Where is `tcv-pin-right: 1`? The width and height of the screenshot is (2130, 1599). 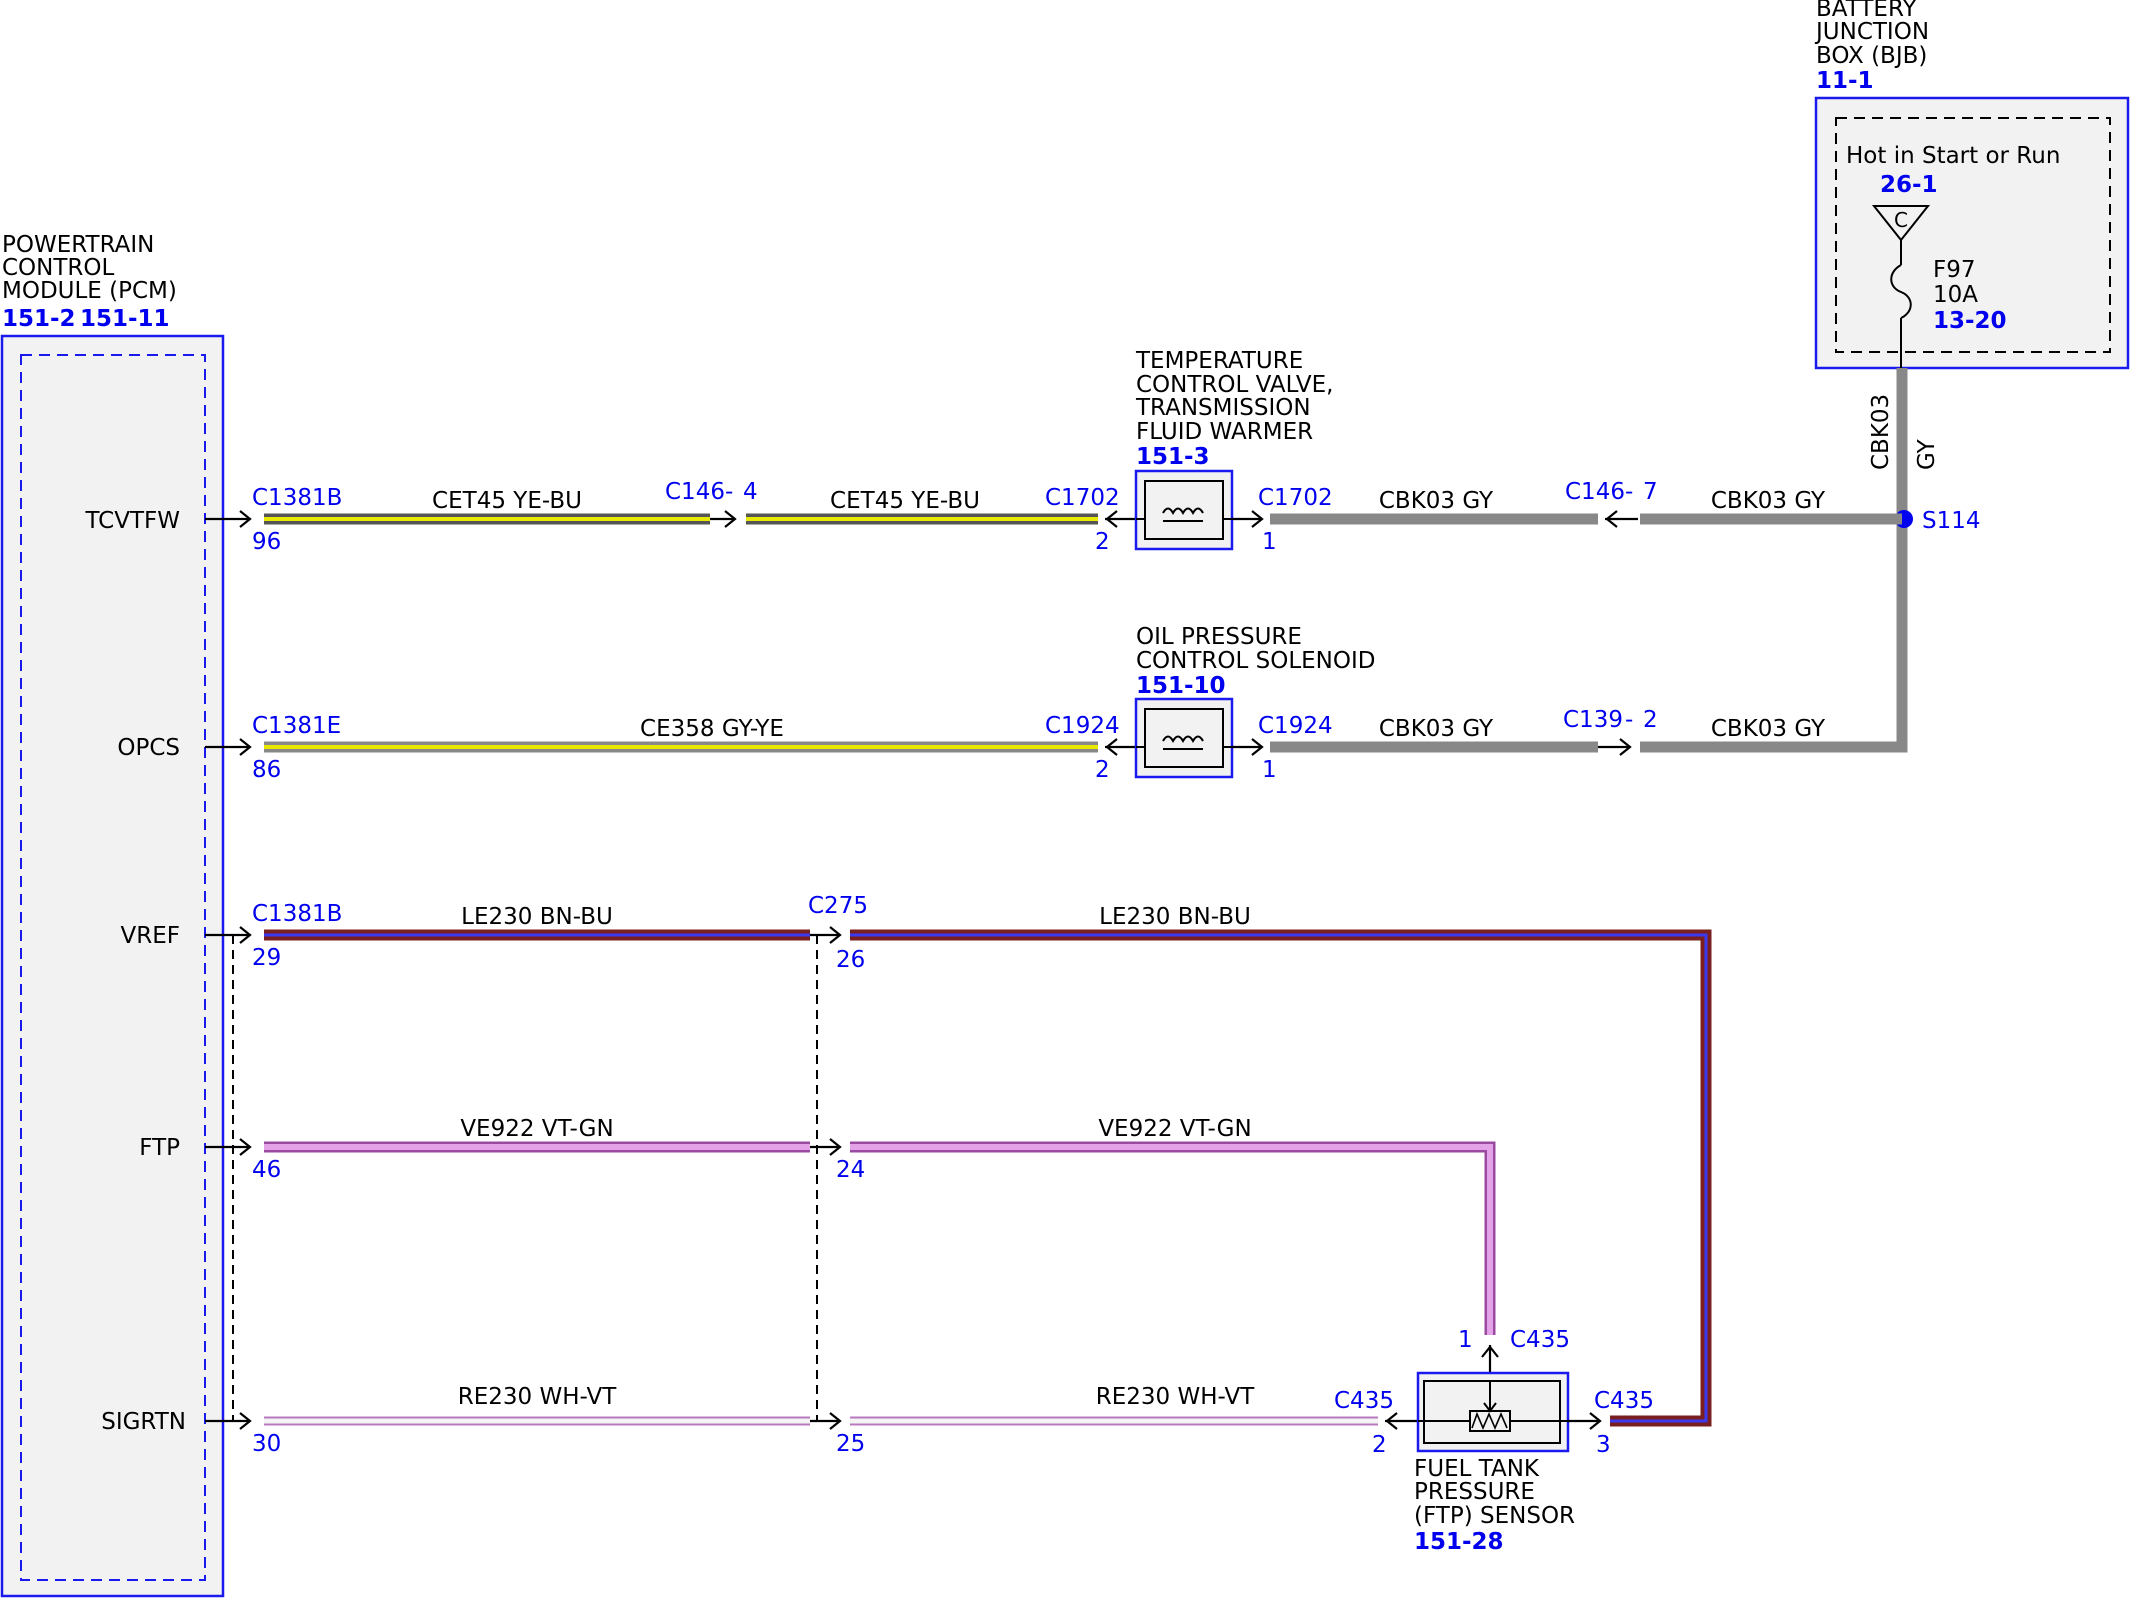 tcv-pin-right: 1 is located at coordinates (1269, 542).